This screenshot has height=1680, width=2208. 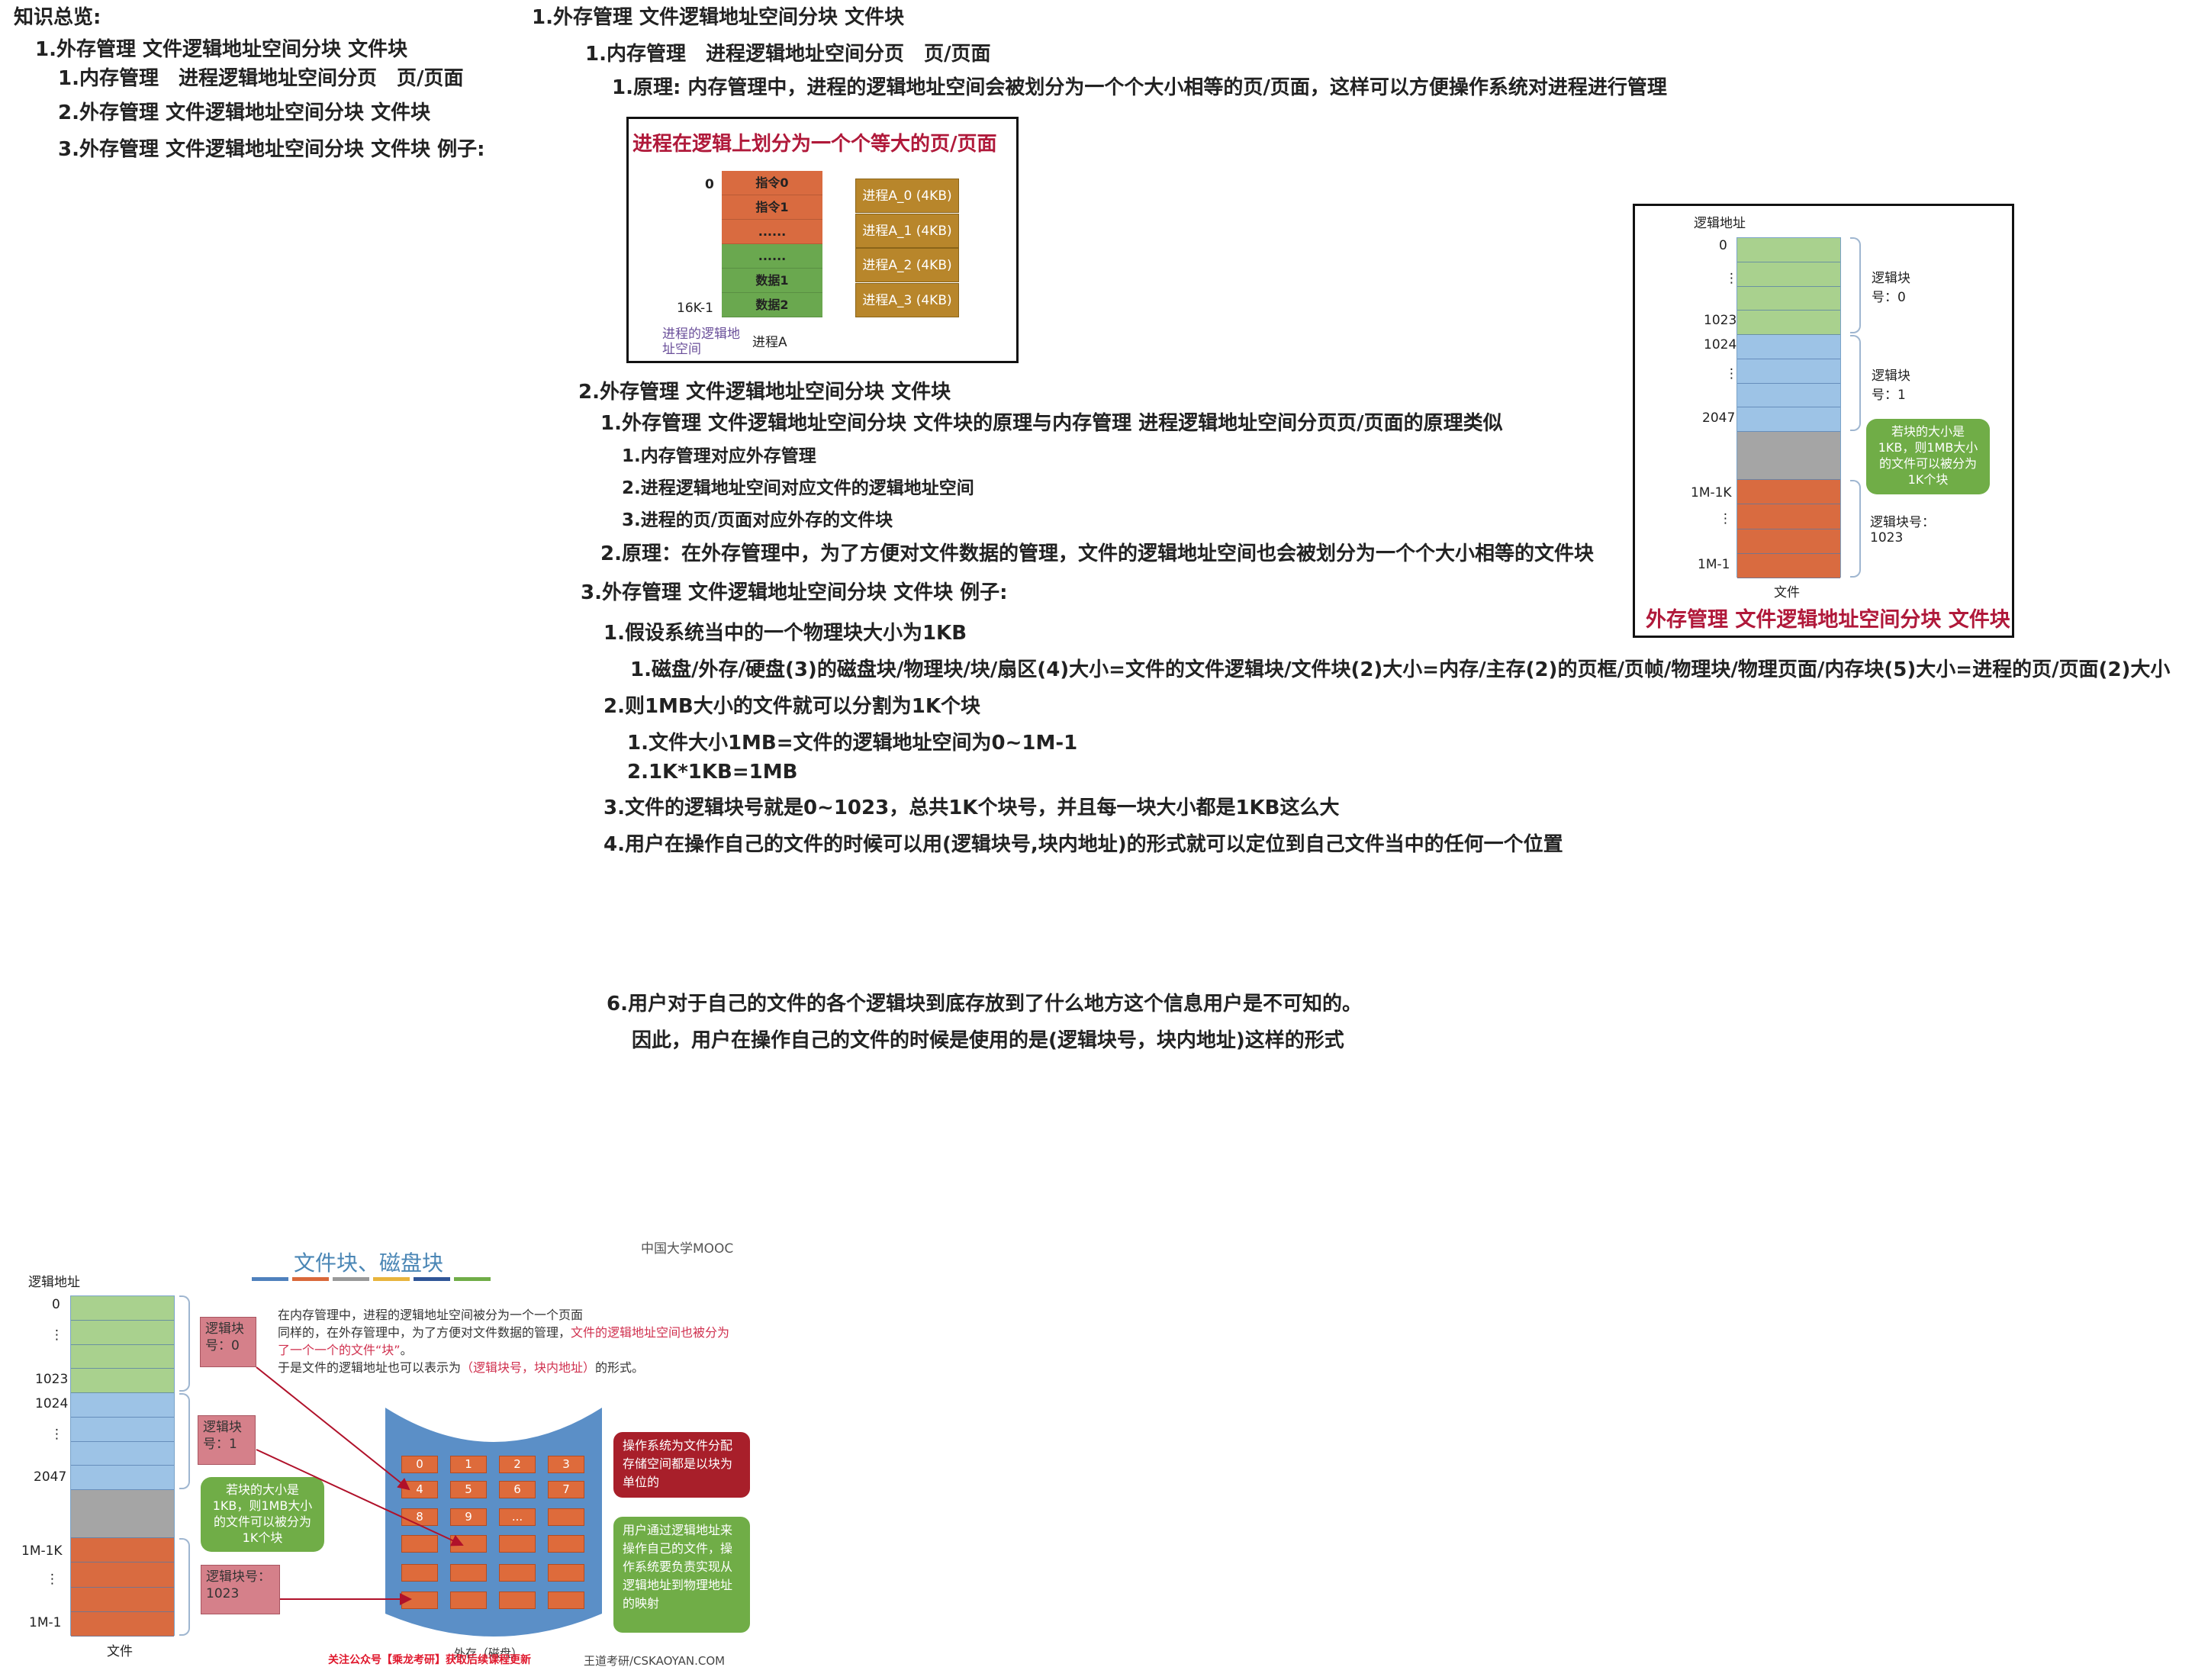 I want to click on overview-item: 2.外存管理 文件逻辑地址空间分块 文件块, so click(x=245, y=112).